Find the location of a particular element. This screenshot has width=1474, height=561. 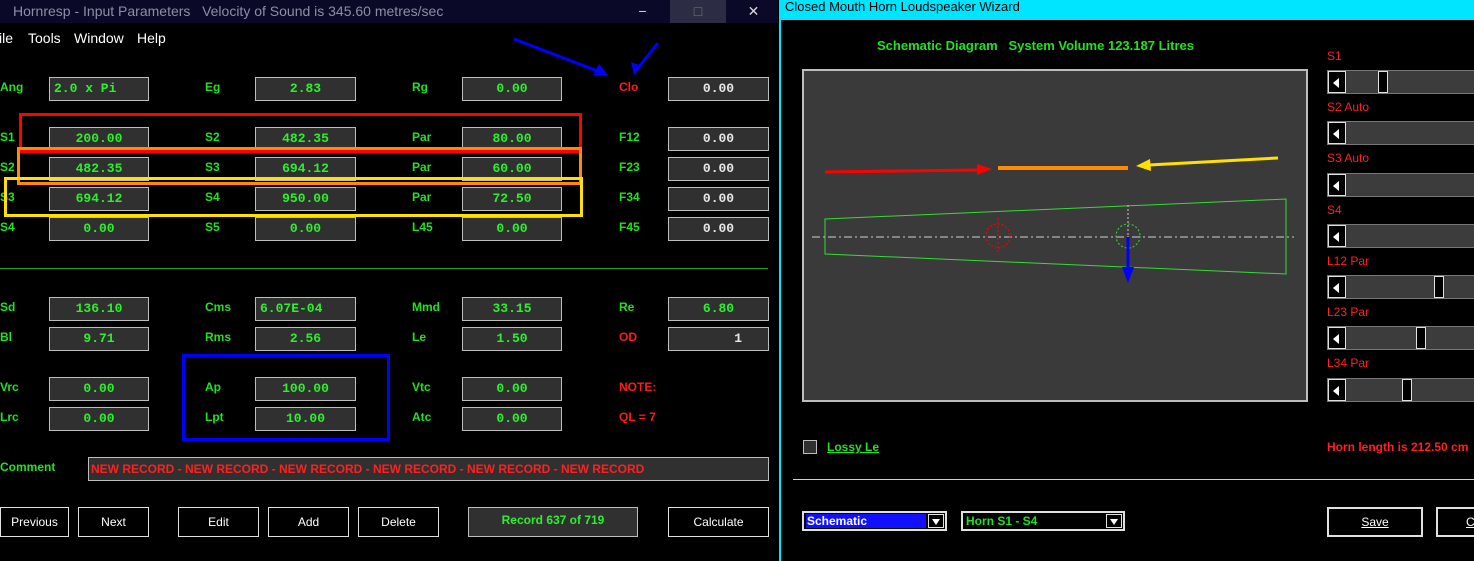

param-field: 2.56 is located at coordinates (305, 339).